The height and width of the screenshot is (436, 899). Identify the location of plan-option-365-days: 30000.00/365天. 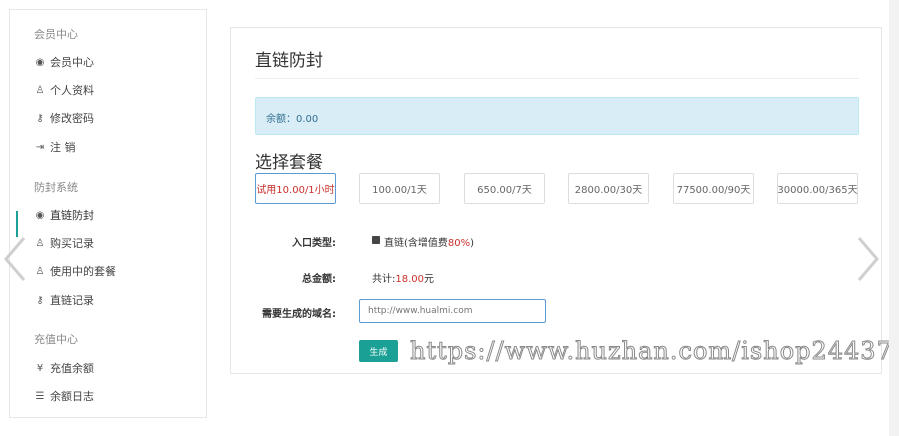
(817, 188).